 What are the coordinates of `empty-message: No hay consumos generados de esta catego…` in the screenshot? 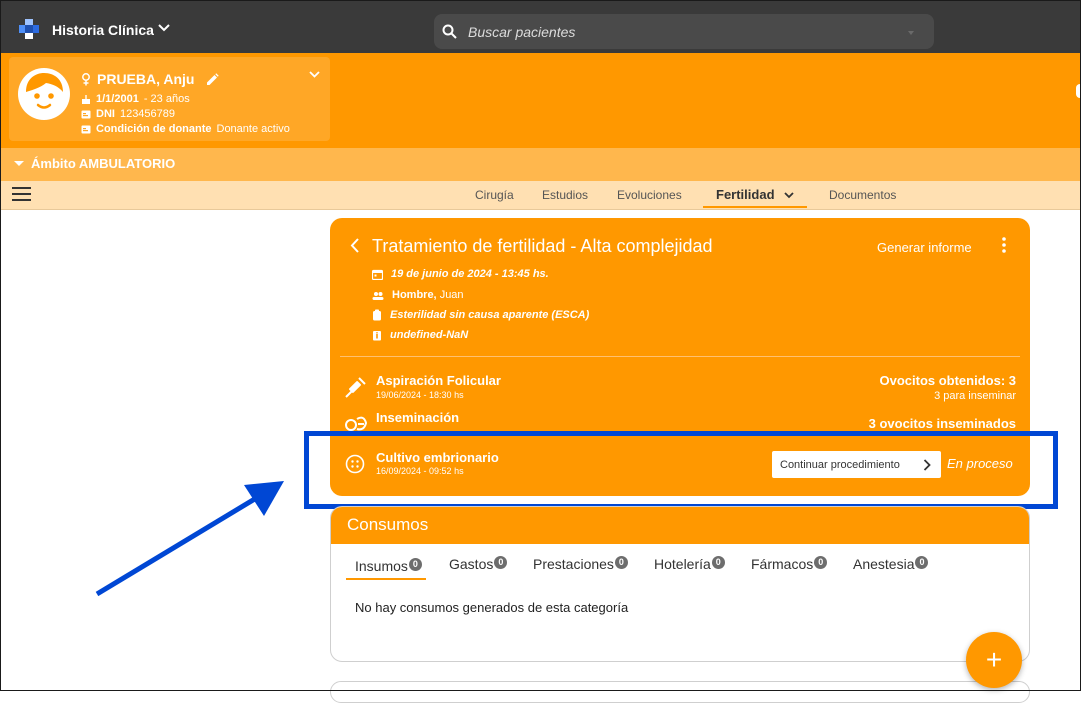 It's located at (492, 607).